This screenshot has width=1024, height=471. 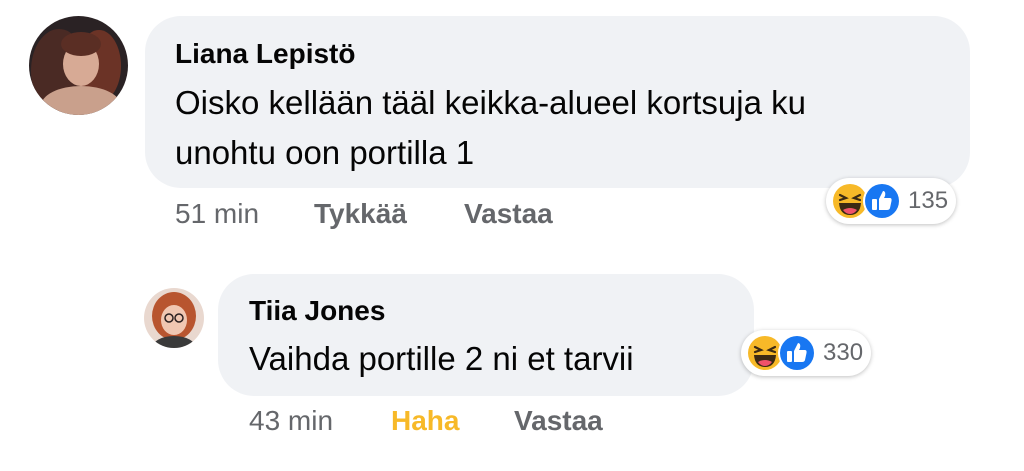 I want to click on reaction-summary: 330, so click(x=806, y=353).